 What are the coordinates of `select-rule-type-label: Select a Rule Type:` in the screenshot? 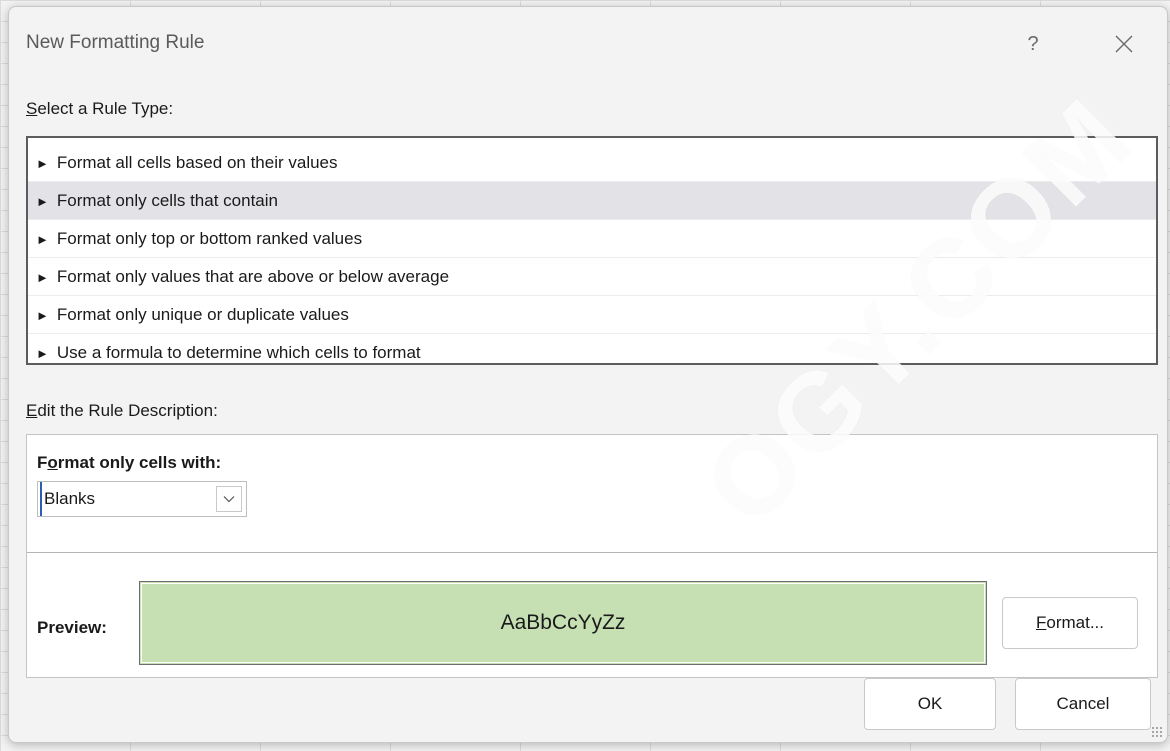 It's located at (100, 108).